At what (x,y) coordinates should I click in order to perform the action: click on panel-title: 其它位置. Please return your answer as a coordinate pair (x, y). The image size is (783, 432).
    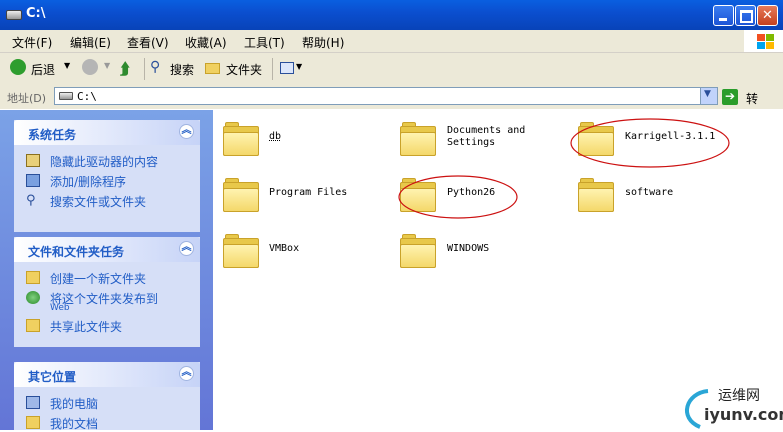
    Looking at the image, I should click on (52, 377).